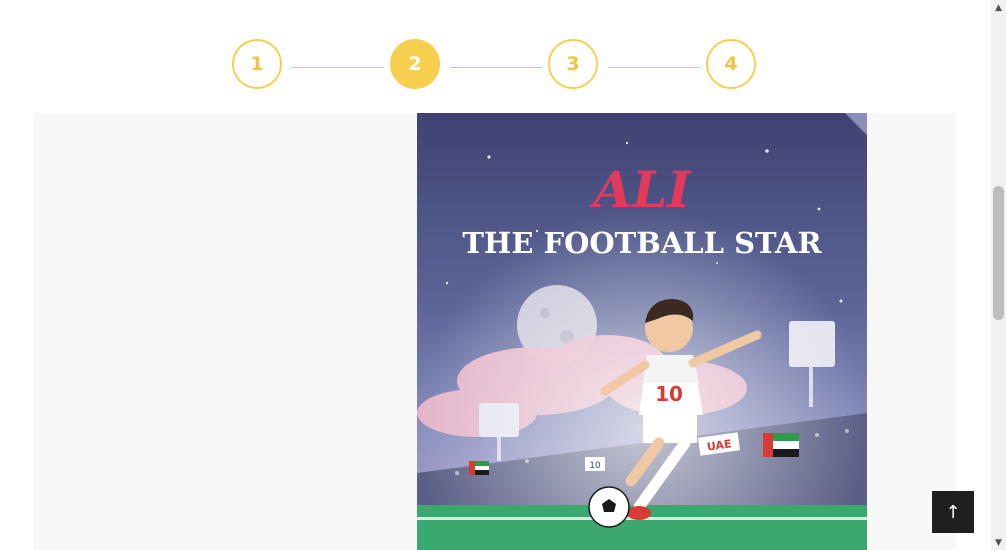  Describe the element at coordinates (415, 64) in the screenshot. I see `step-2: 2` at that location.